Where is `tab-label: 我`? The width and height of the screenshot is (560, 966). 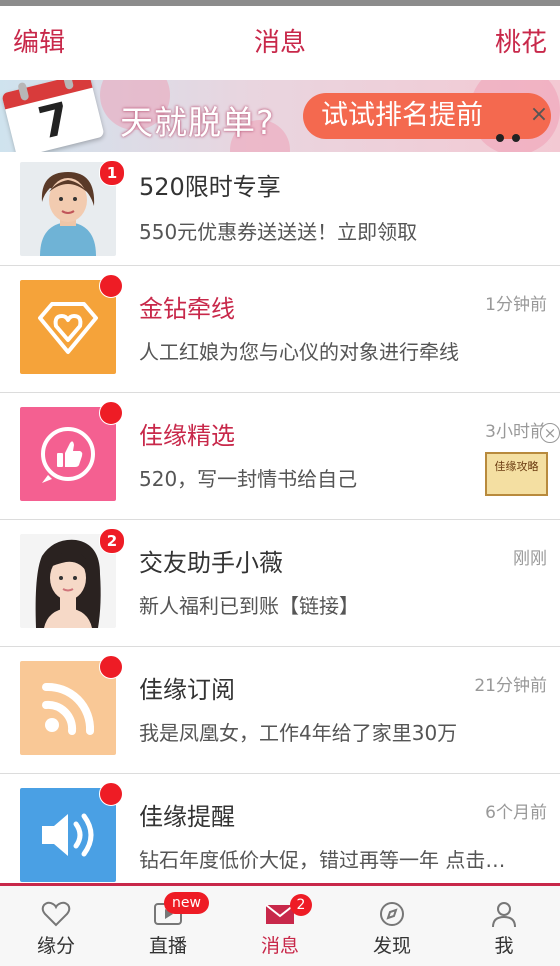 tab-label: 我 is located at coordinates (504, 946).